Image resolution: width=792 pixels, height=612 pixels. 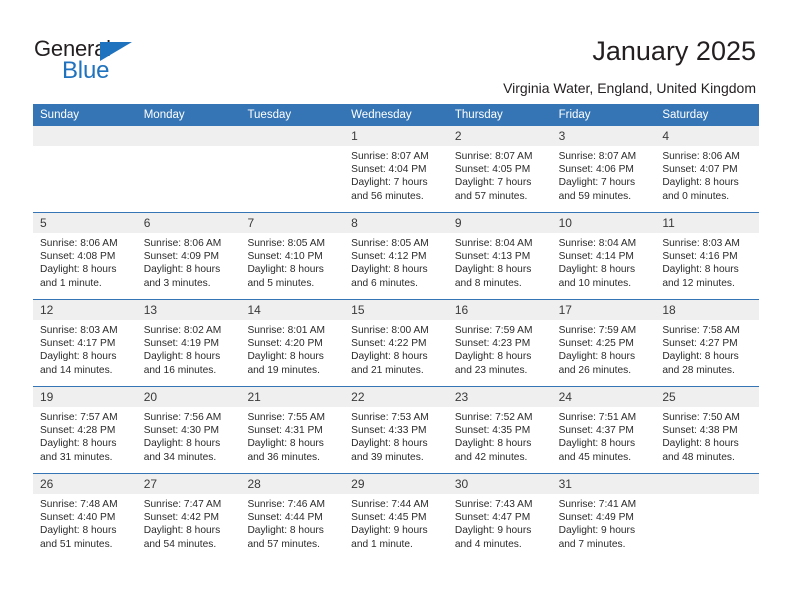 What do you see at coordinates (396, 310) in the screenshot?
I see `day-number: 15` at bounding box center [396, 310].